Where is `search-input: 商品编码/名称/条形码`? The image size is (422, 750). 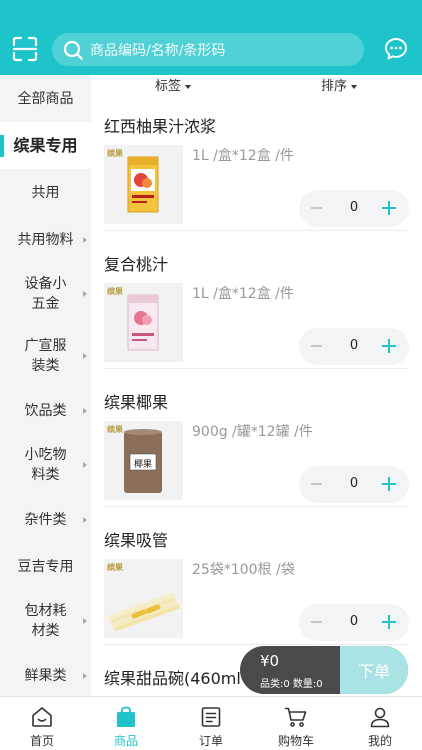
search-input: 商品编码/名称/条形码 is located at coordinates (157, 50).